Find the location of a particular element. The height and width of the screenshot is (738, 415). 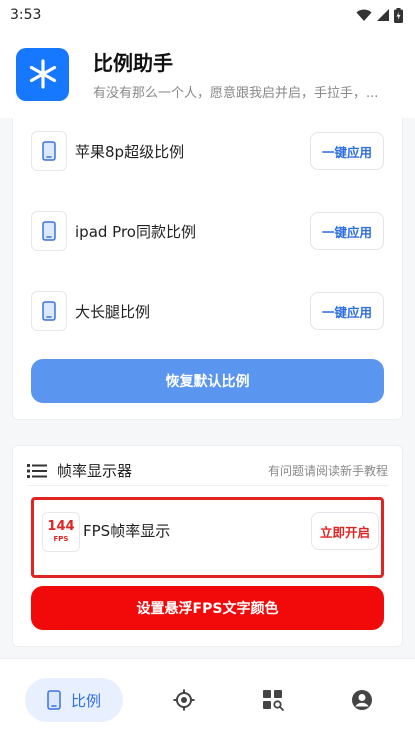

nav-item-target is located at coordinates (184, 700).